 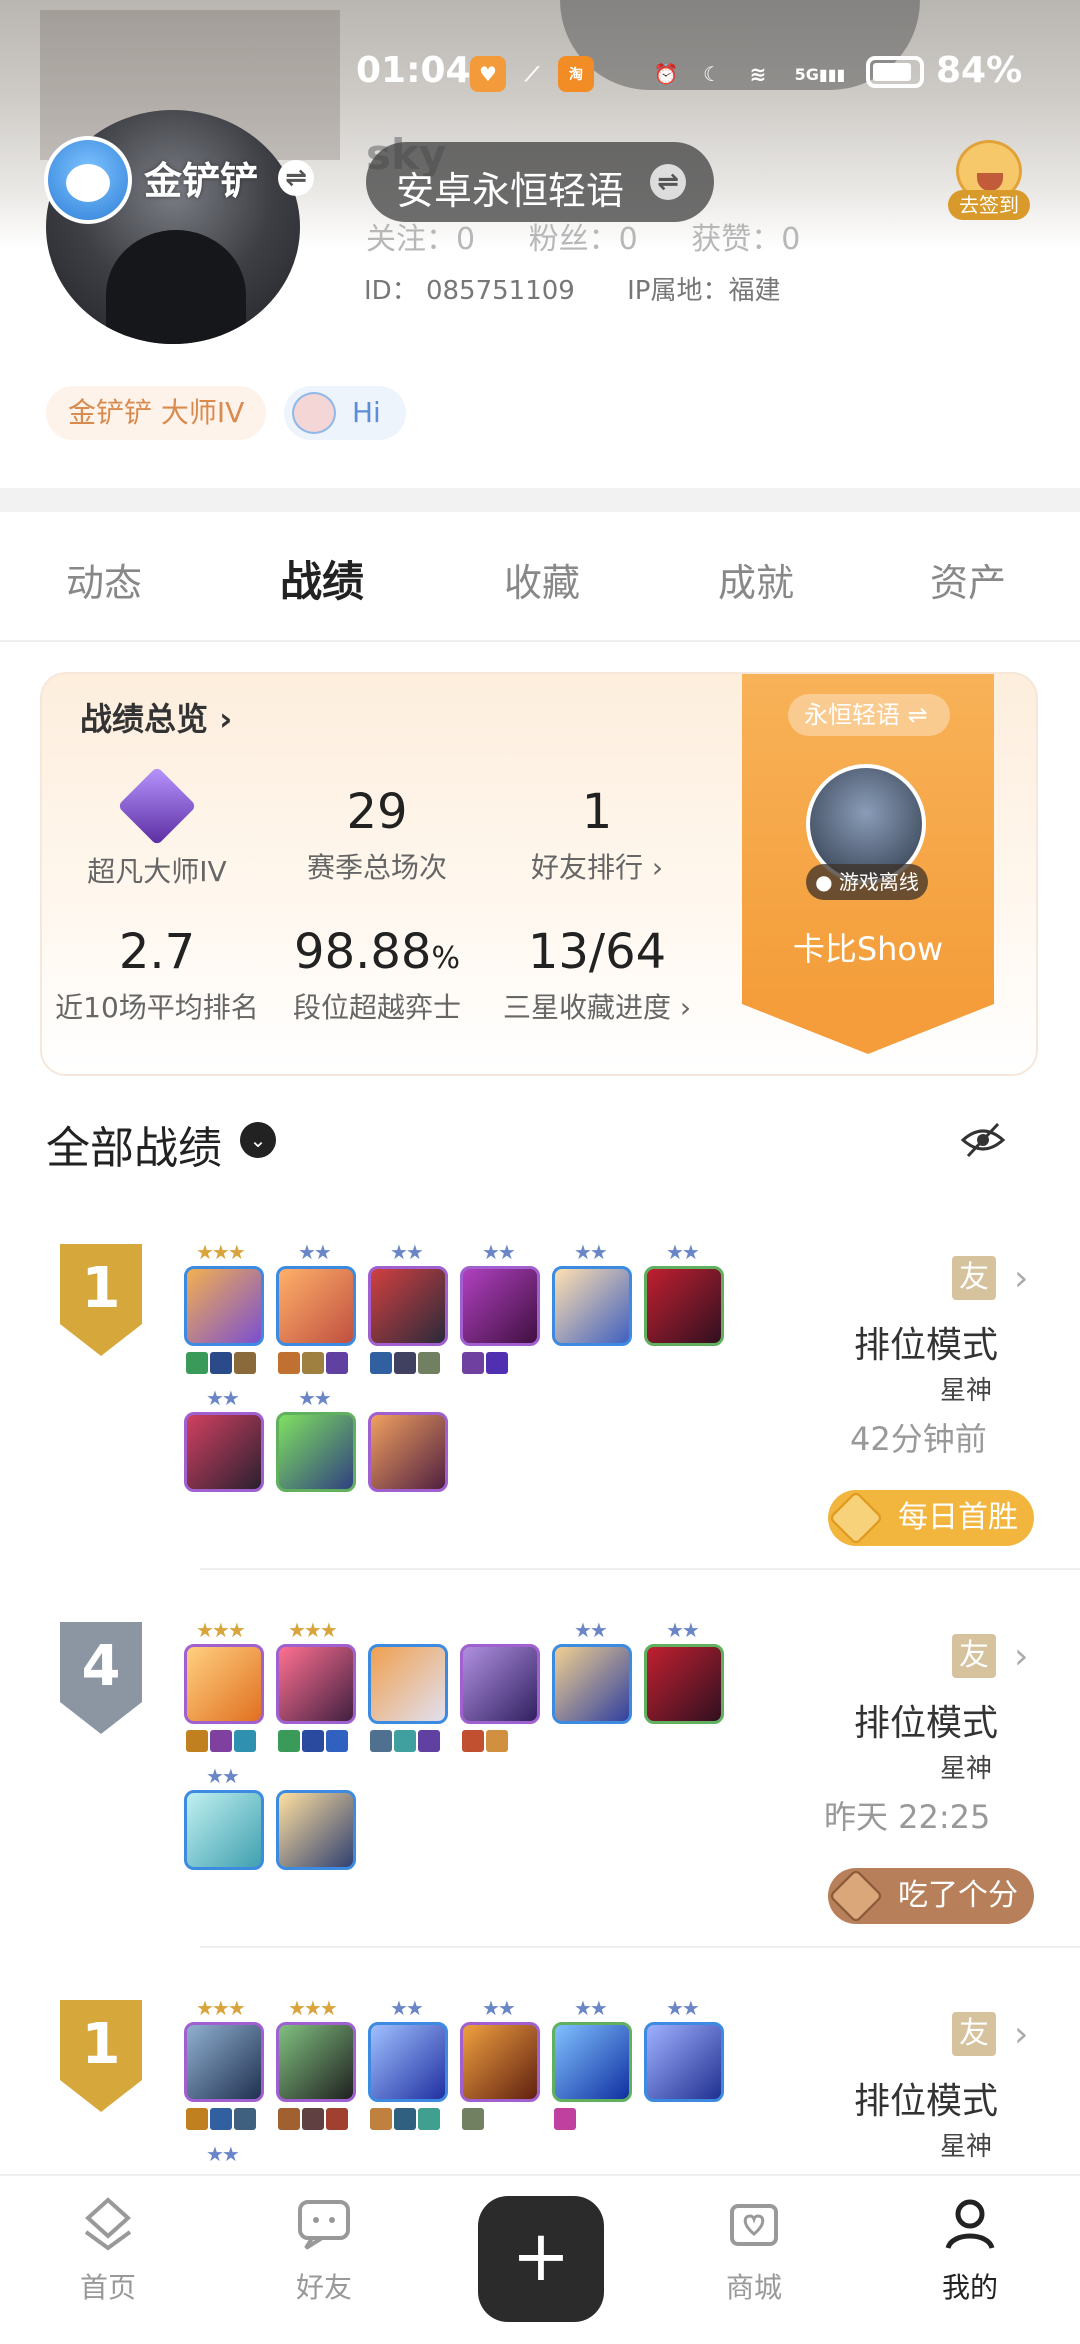 What do you see at coordinates (970, 2224) in the screenshot?
I see `profile-icon` at bounding box center [970, 2224].